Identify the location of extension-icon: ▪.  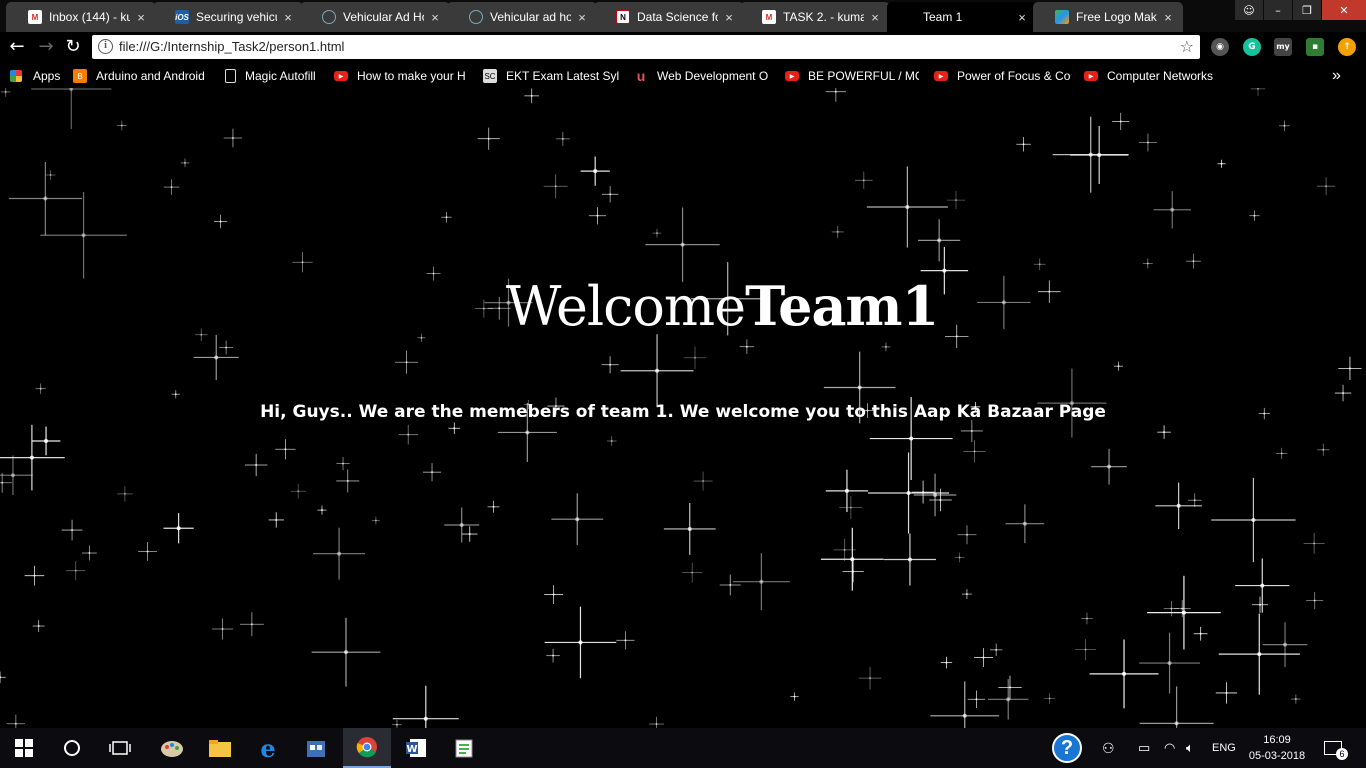
(1315, 47).